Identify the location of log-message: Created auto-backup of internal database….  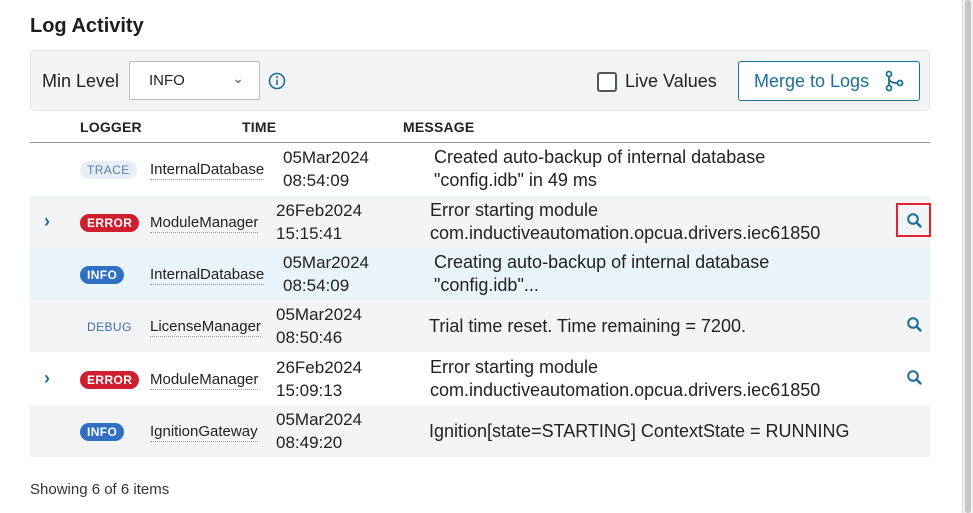
(659, 169).